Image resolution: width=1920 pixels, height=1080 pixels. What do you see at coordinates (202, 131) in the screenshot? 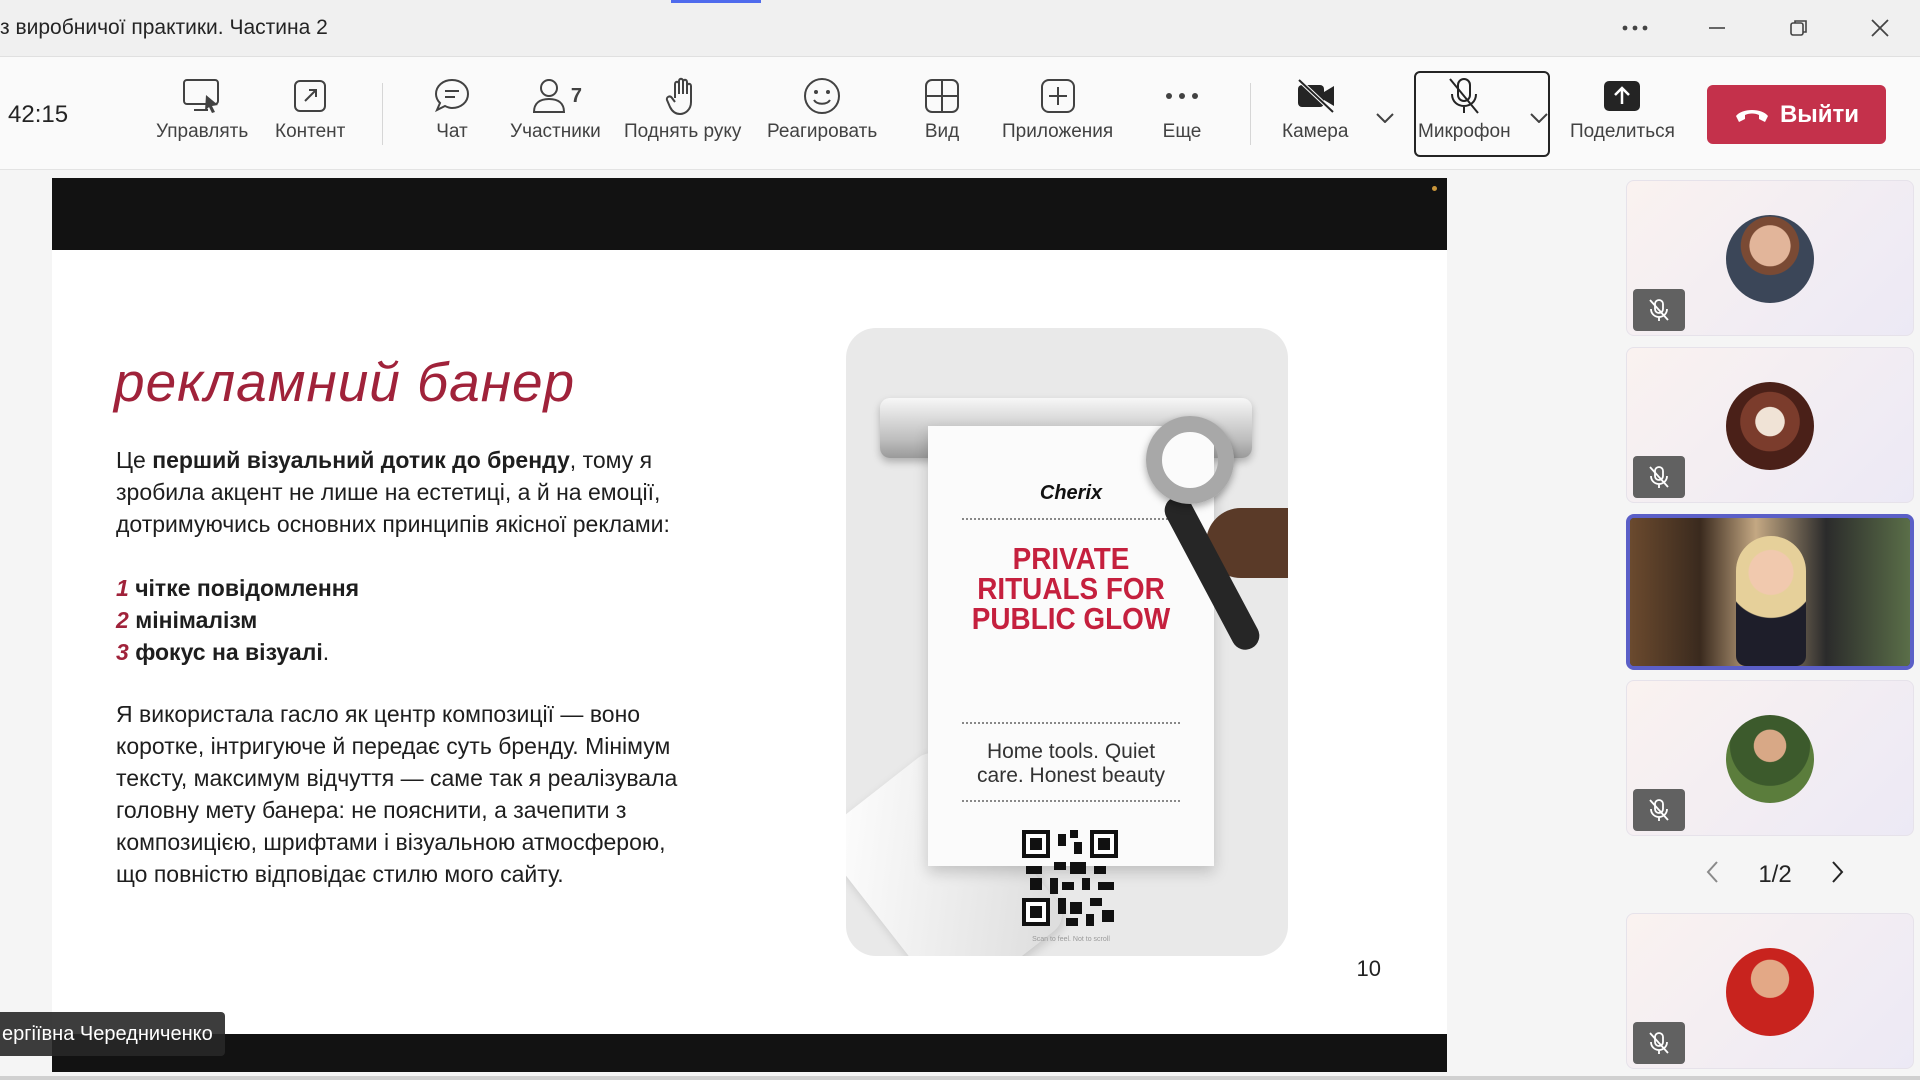
I see `manage-label: Управлять` at bounding box center [202, 131].